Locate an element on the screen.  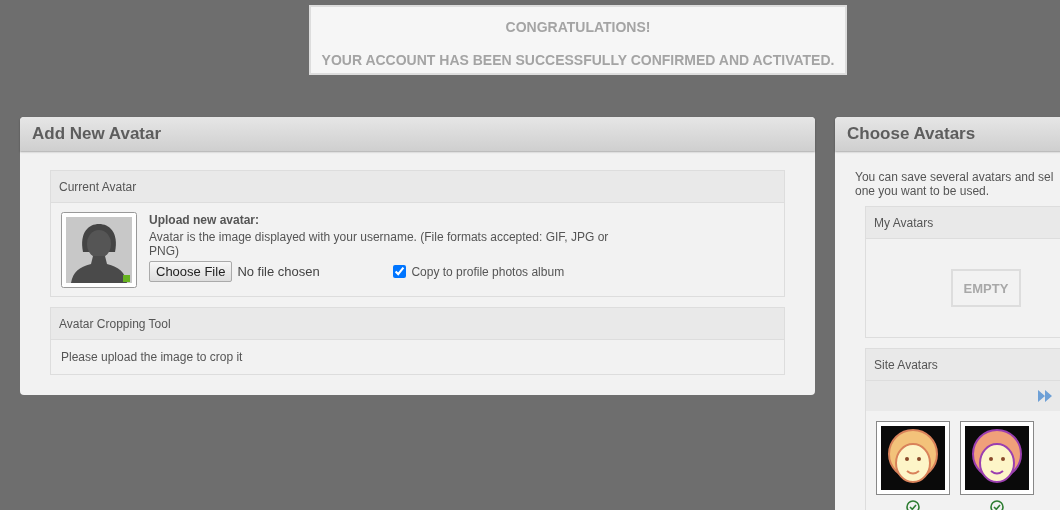
copy-checkbox is located at coordinates (400, 271).